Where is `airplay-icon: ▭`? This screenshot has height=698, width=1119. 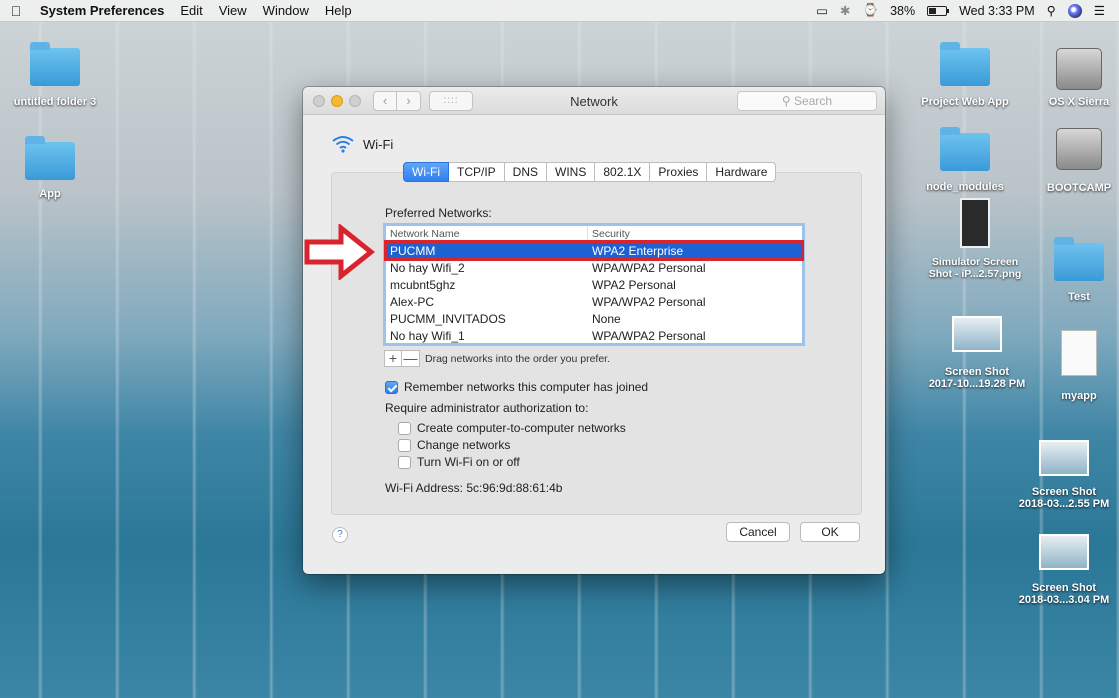 airplay-icon: ▭ is located at coordinates (822, 10).